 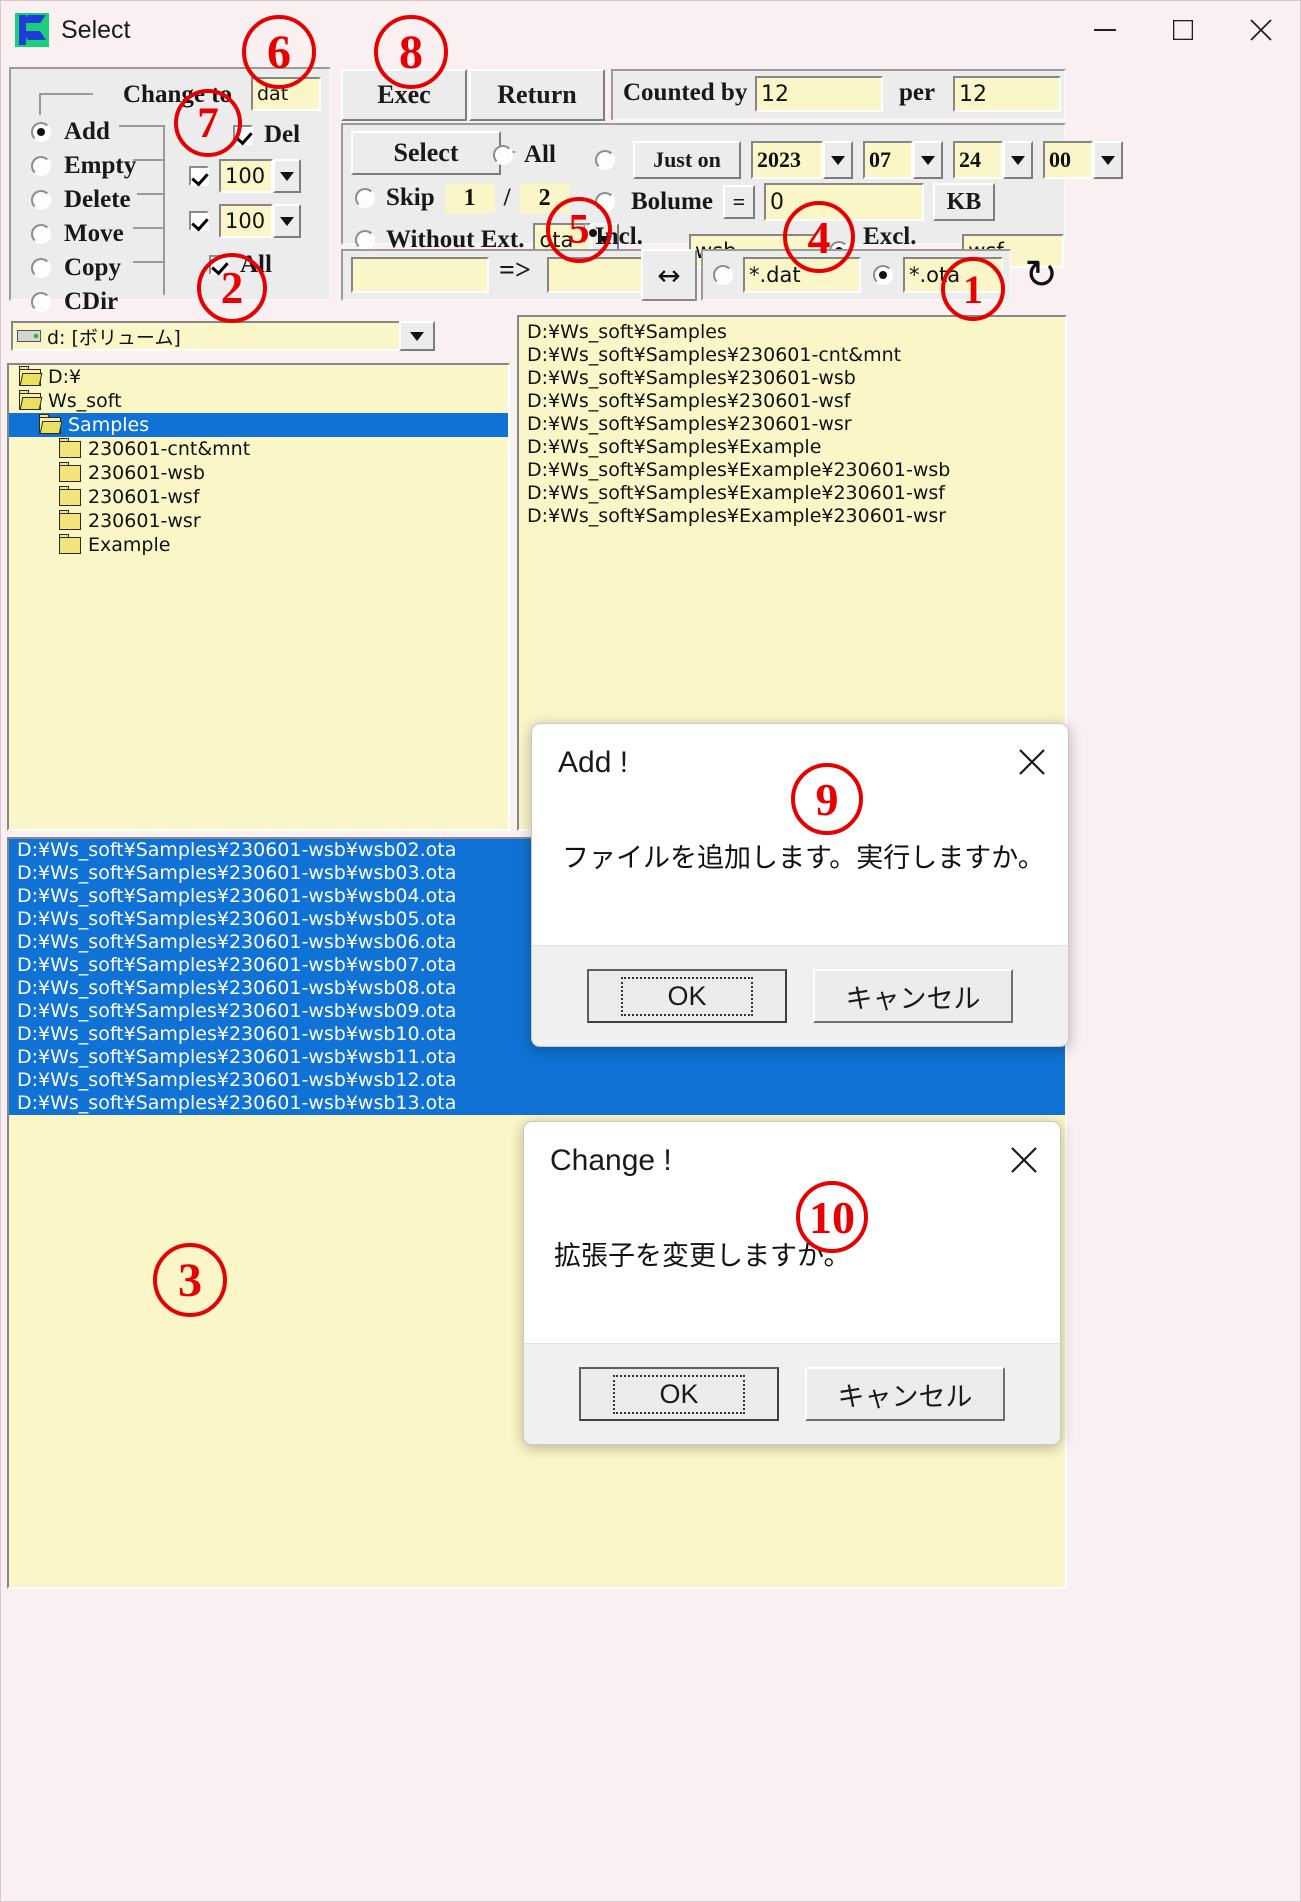 What do you see at coordinates (792, 447) in the screenshot?
I see `directory-list-item: D:¥Ws_soft¥Samples¥Example` at bounding box center [792, 447].